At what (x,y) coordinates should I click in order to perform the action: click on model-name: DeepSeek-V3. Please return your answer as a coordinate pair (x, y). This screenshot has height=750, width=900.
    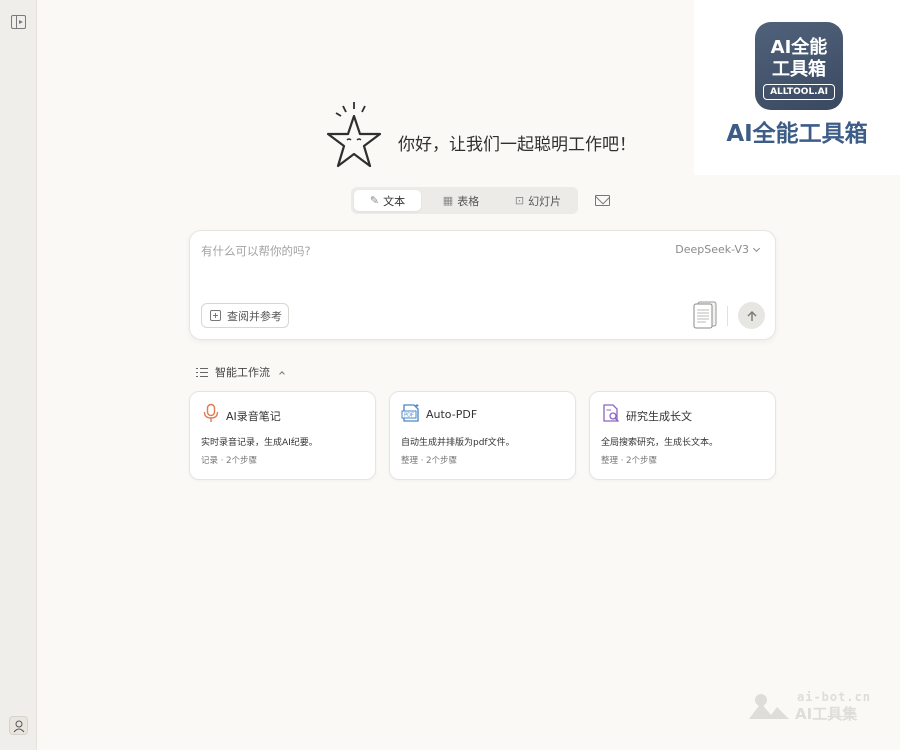
    Looking at the image, I should click on (712, 249).